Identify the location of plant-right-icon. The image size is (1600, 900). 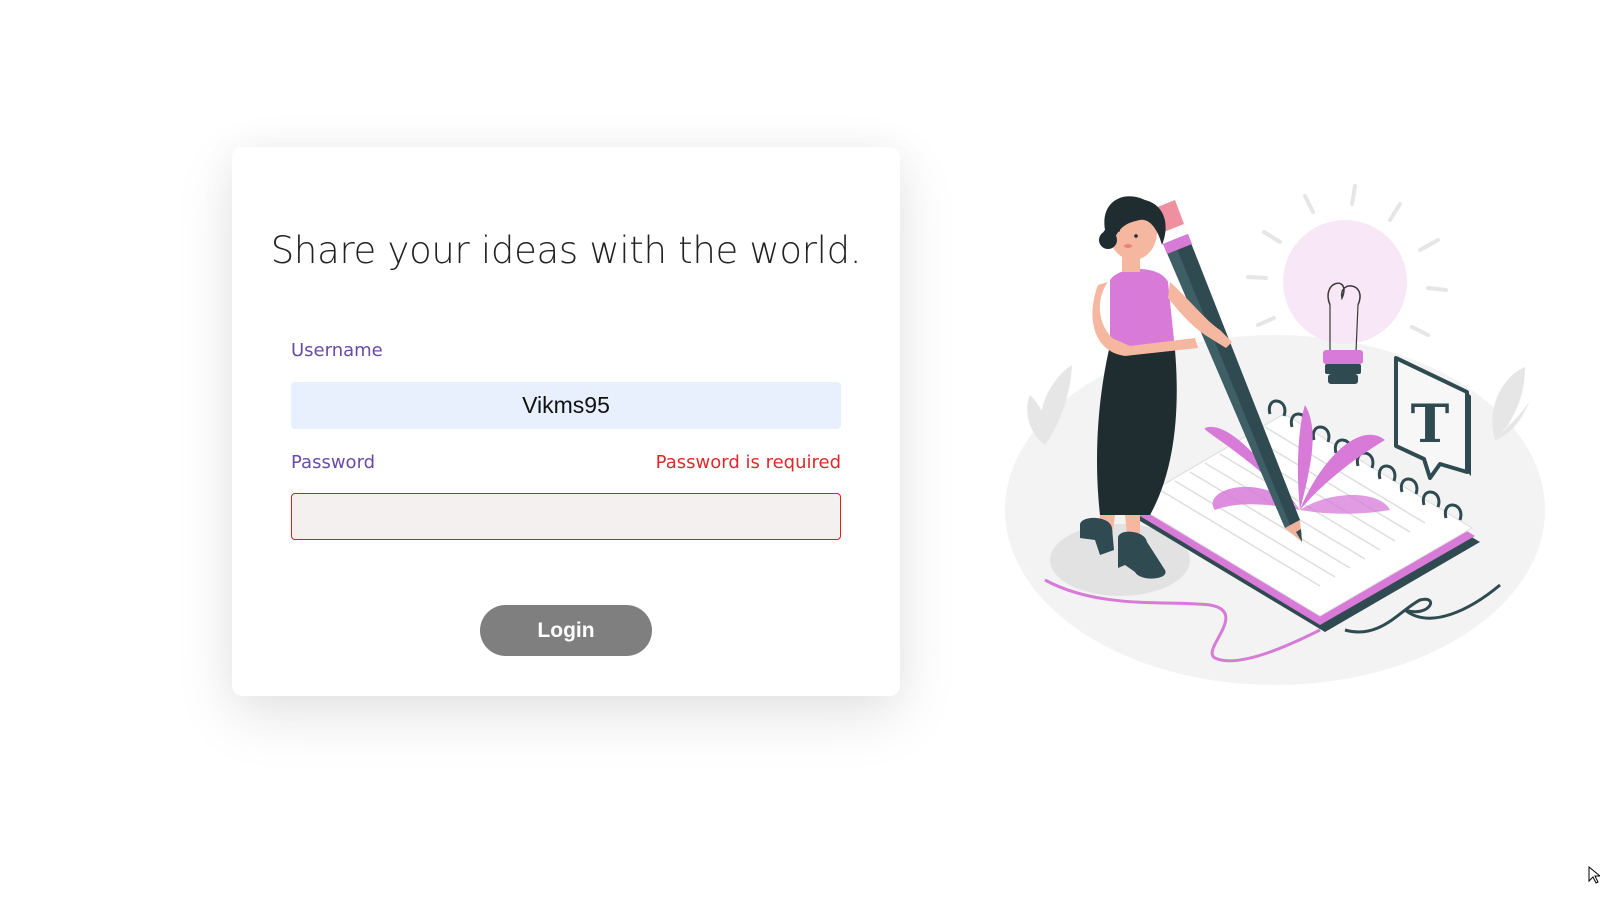
(1511, 403).